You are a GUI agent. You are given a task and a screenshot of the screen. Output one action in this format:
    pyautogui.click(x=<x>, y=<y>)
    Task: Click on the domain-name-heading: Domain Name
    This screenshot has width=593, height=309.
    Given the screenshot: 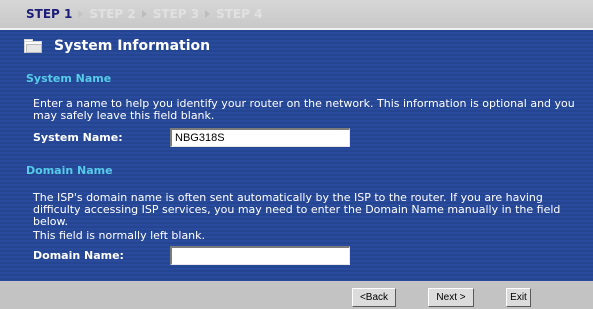 What is the action you would take?
    pyautogui.click(x=69, y=170)
    